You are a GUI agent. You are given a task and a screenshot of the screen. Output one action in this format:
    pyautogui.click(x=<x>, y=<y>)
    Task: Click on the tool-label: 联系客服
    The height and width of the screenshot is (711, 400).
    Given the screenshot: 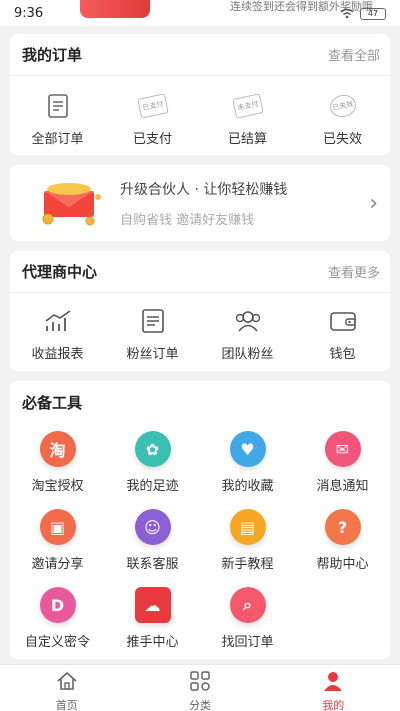 What is the action you would take?
    pyautogui.click(x=152, y=564)
    